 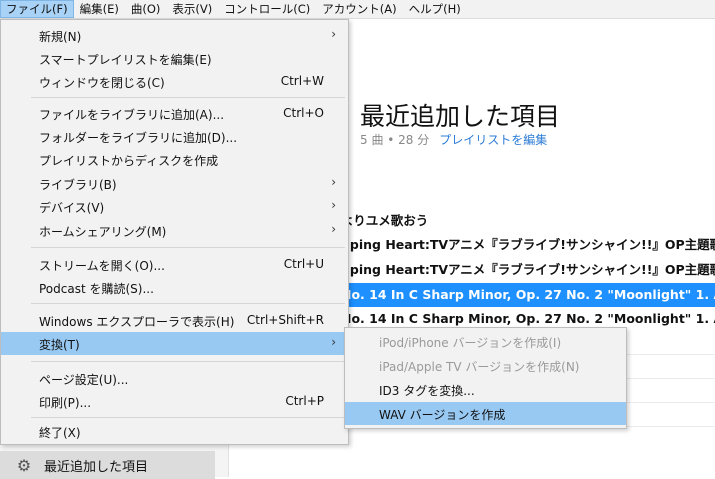 What do you see at coordinates (174, 113) in the screenshot?
I see `menu-item-add-file: ファイルをライブラリに追加(A)... Ctrl+O` at bounding box center [174, 113].